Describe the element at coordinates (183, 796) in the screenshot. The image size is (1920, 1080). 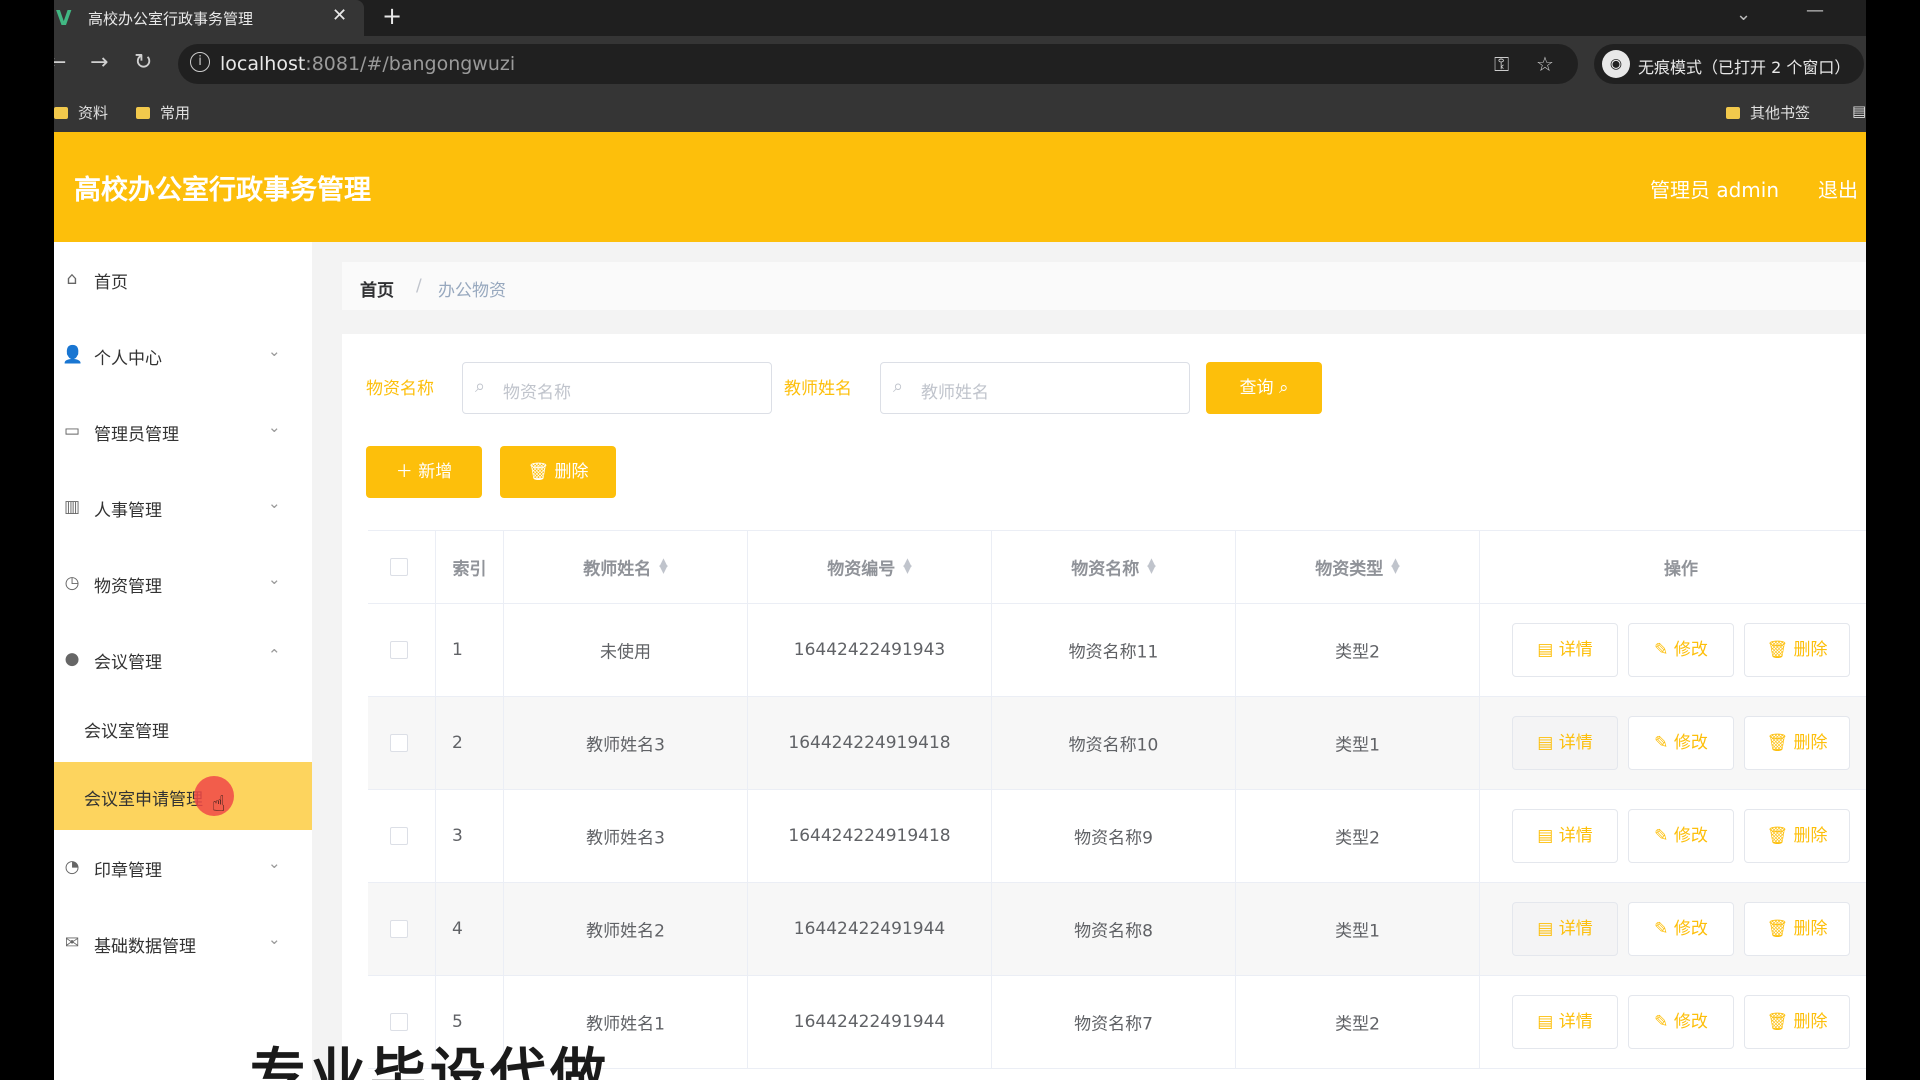
I see `sidebar-subitem-meeting-room-applications: 会议室申请管理 ☝` at that location.